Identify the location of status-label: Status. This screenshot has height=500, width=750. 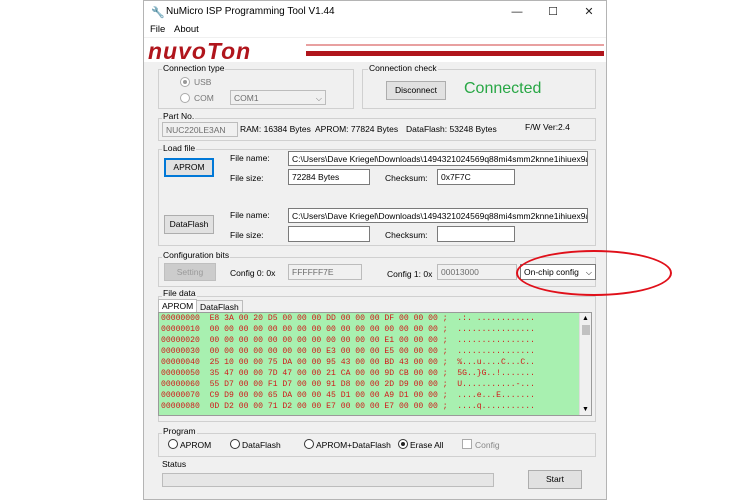
(174, 464).